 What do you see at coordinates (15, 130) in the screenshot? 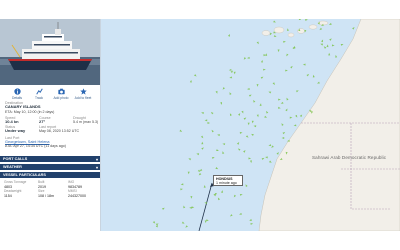
I see `status-value: Under way` at bounding box center [15, 130].